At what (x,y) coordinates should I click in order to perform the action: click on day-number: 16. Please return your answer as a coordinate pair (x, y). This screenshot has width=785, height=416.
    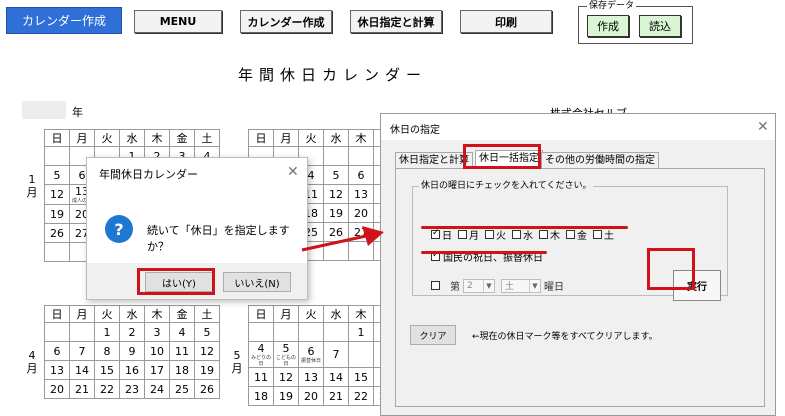
    Looking at the image, I should click on (132, 370).